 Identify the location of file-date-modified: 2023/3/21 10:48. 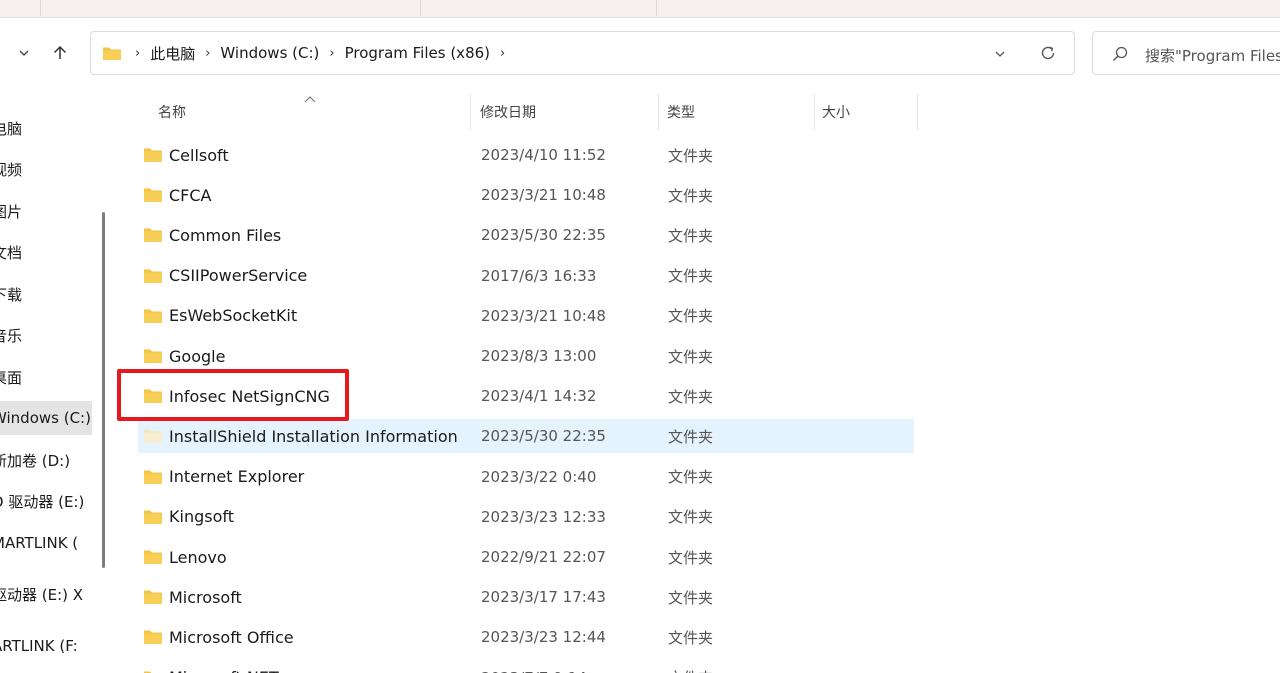
(543, 315).